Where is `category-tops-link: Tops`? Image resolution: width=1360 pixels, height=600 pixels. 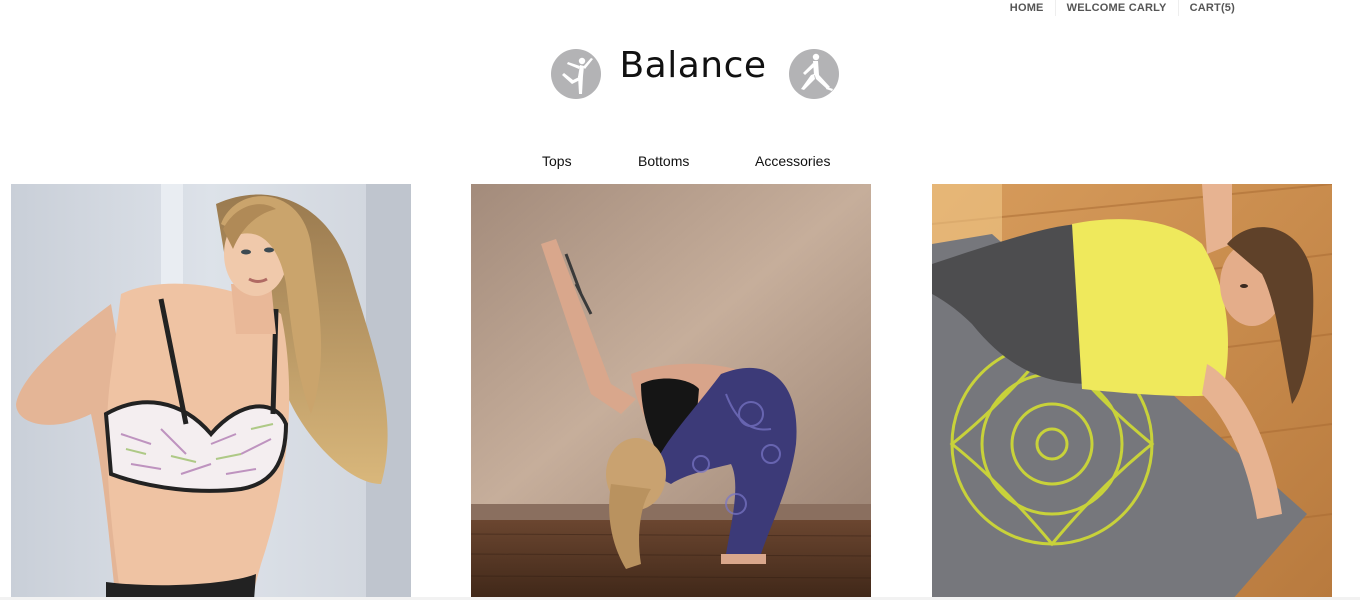 category-tops-link: Tops is located at coordinates (557, 161).